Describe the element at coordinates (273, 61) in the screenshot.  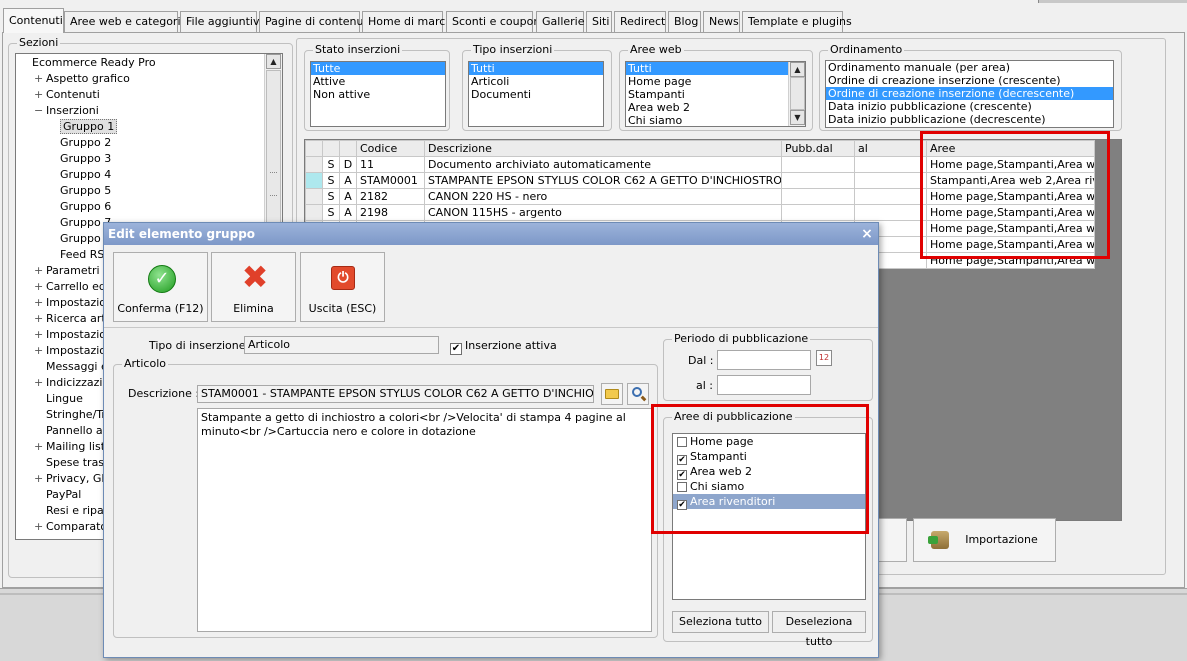
I see `scroll-up-icon: ▲` at that location.